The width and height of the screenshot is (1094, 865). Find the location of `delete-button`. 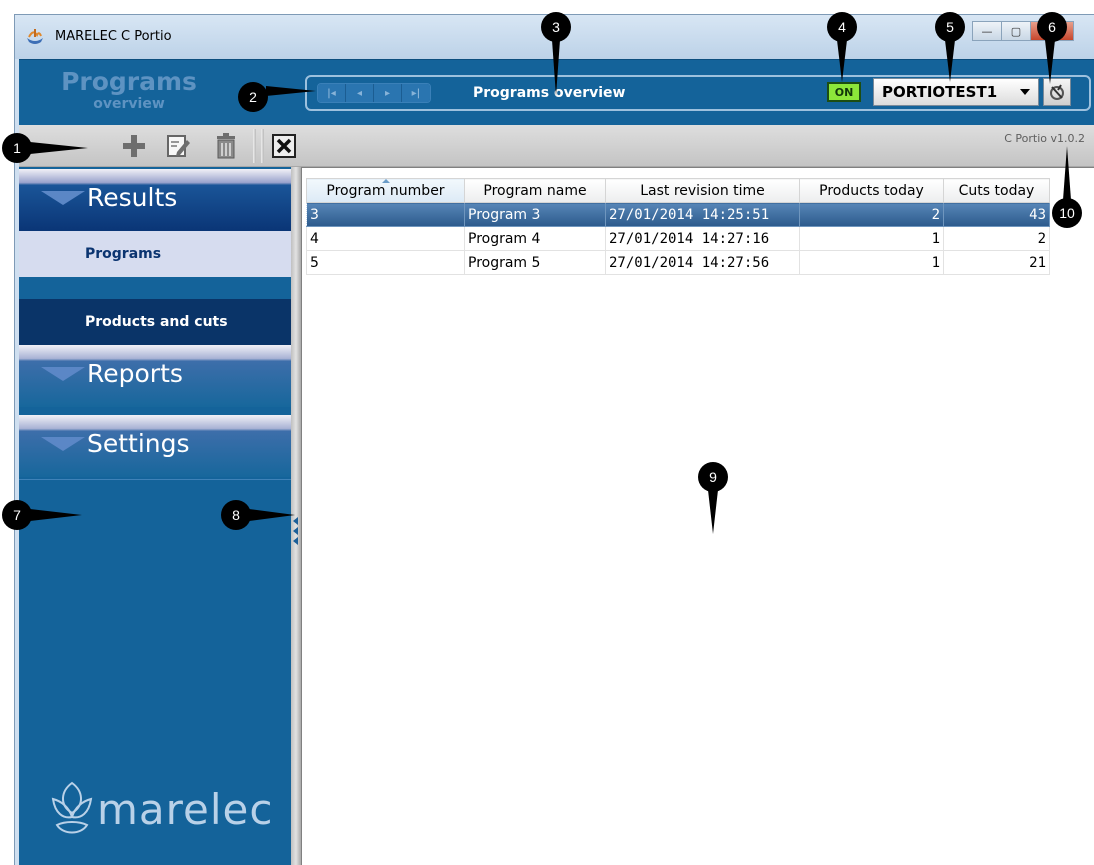

delete-button is located at coordinates (226, 146).